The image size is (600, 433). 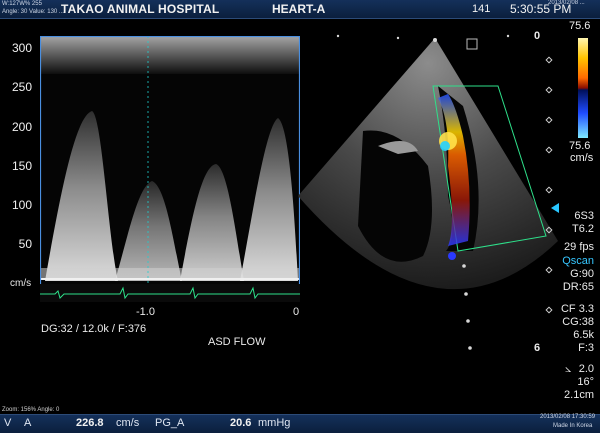 What do you see at coordinates (583, 335) in the screenshot?
I see `param-prf: 6.5k` at bounding box center [583, 335].